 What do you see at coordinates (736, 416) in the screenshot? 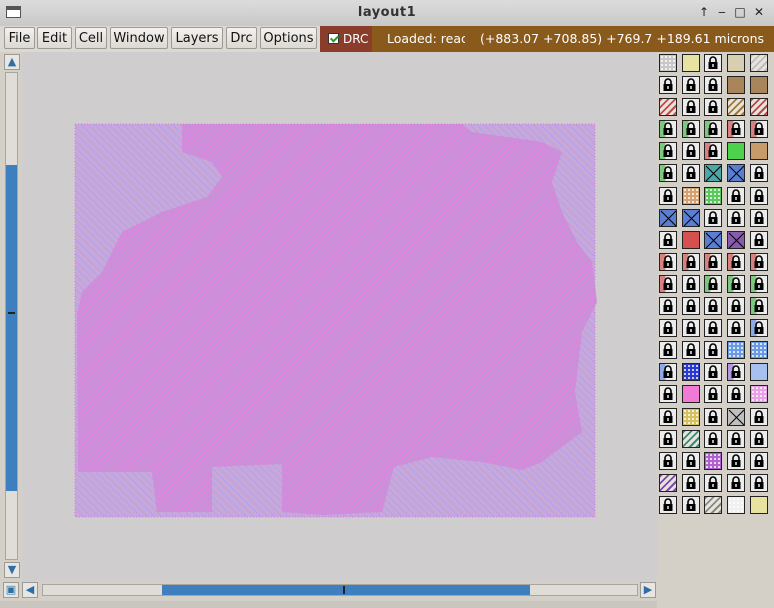
I see `layer-swatch-gray-x` at bounding box center [736, 416].